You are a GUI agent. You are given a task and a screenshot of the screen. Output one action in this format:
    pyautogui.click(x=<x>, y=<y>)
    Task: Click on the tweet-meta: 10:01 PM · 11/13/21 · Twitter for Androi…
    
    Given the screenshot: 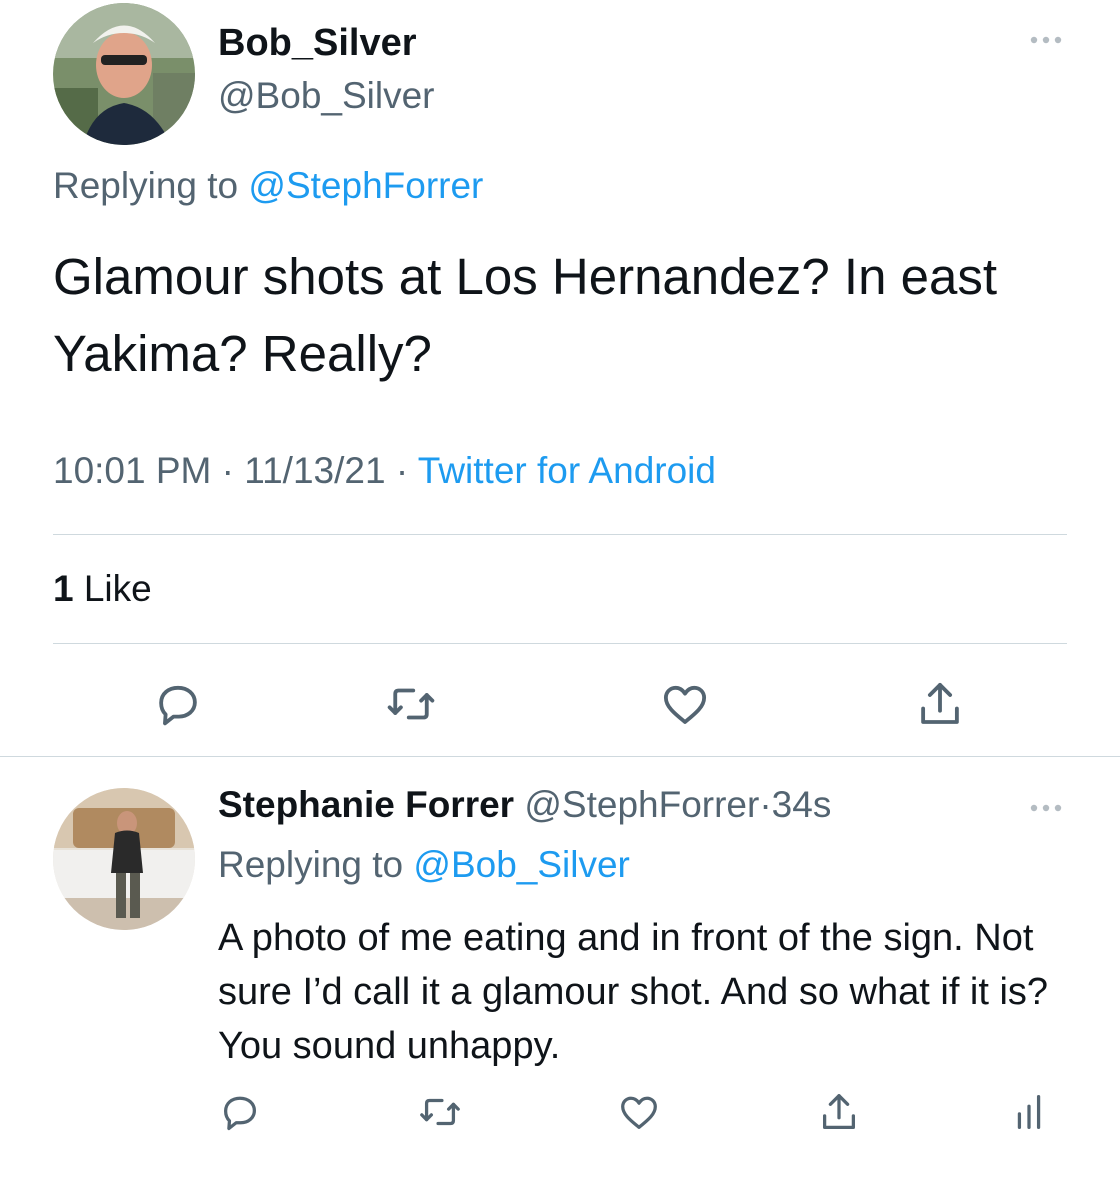 What is the action you would take?
    pyautogui.click(x=384, y=471)
    